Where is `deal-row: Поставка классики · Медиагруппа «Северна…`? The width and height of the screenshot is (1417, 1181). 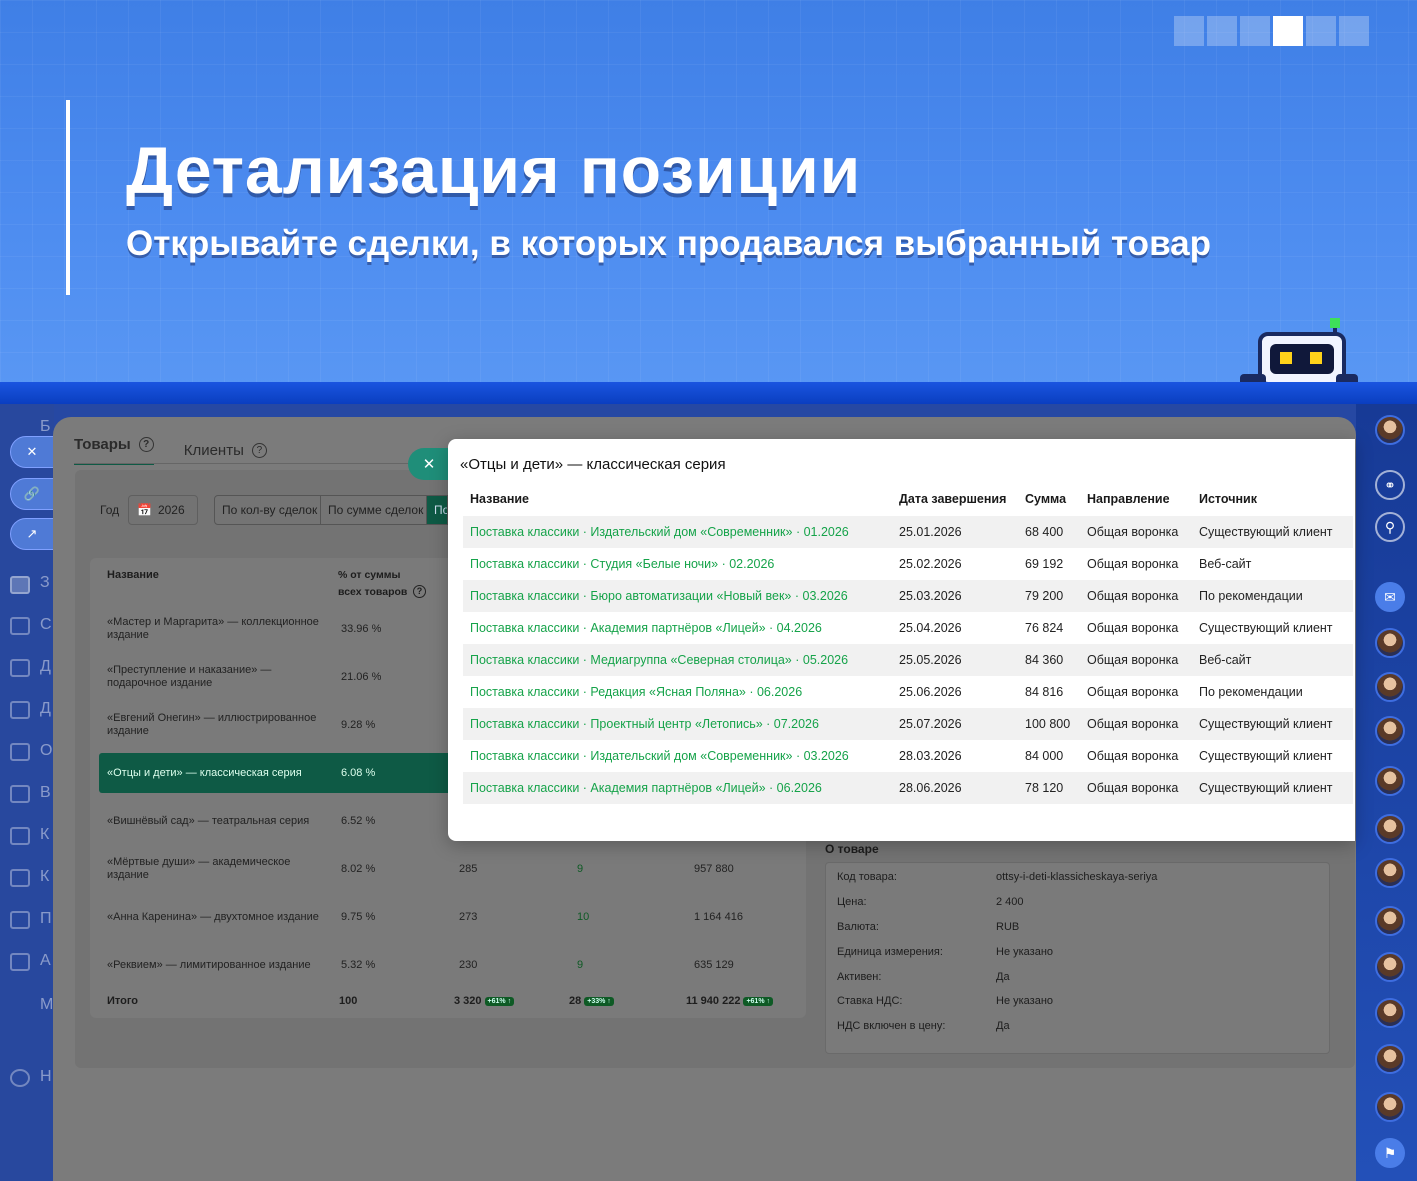
deal-row: Поставка классики · Медиагруппа «Северна… is located at coordinates (908, 660).